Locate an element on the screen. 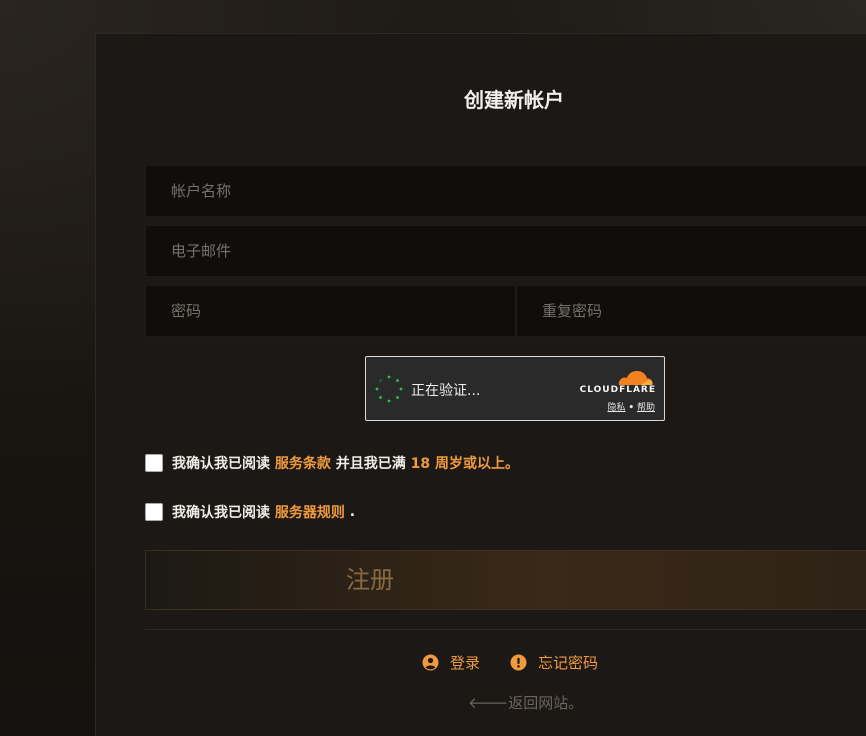 The image size is (866, 736). account-name-input is located at coordinates (506, 191).